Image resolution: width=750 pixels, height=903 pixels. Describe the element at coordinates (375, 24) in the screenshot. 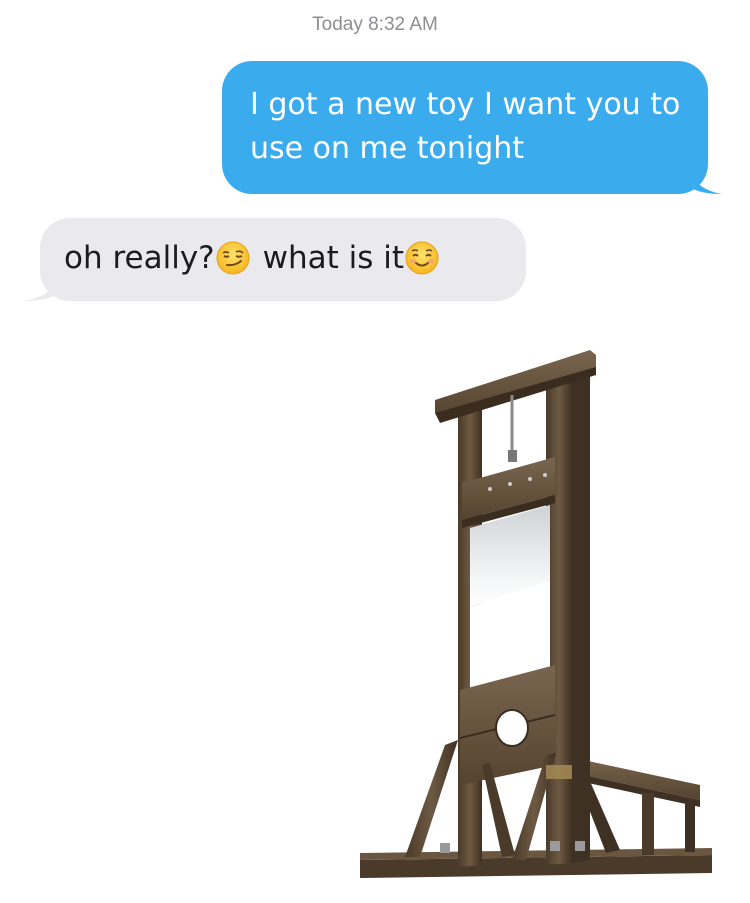

I see `message-timestamp: Today 8:32 AM` at that location.